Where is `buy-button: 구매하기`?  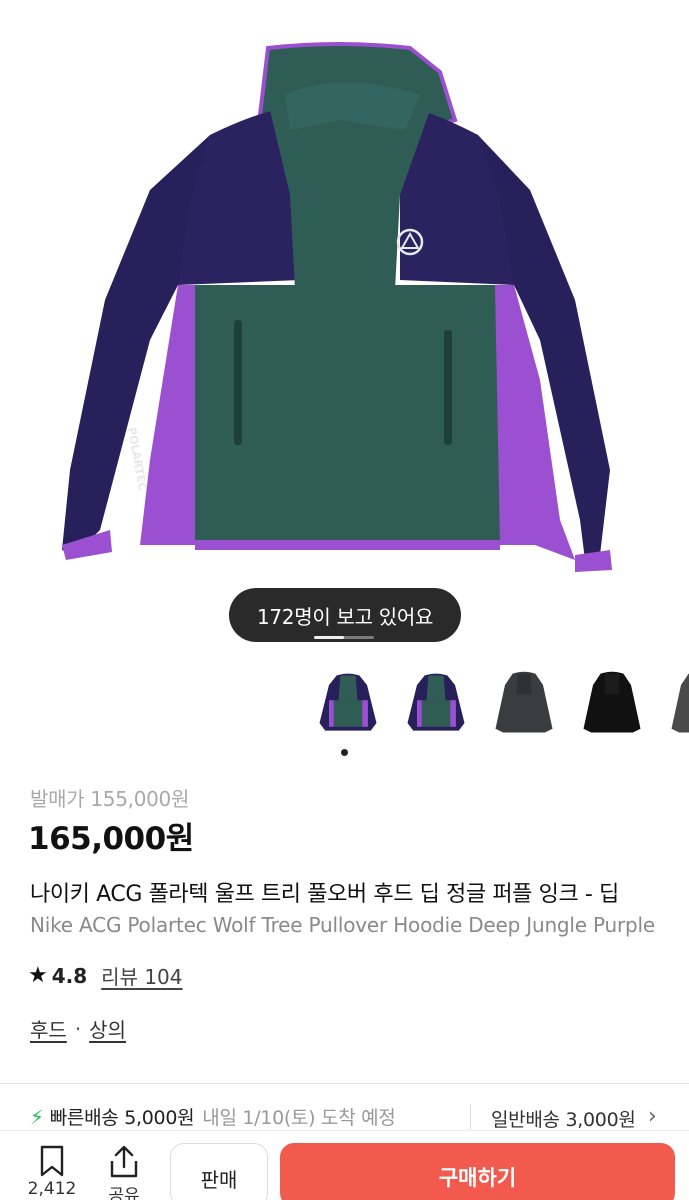 buy-button: 구매하기 is located at coordinates (477, 1171).